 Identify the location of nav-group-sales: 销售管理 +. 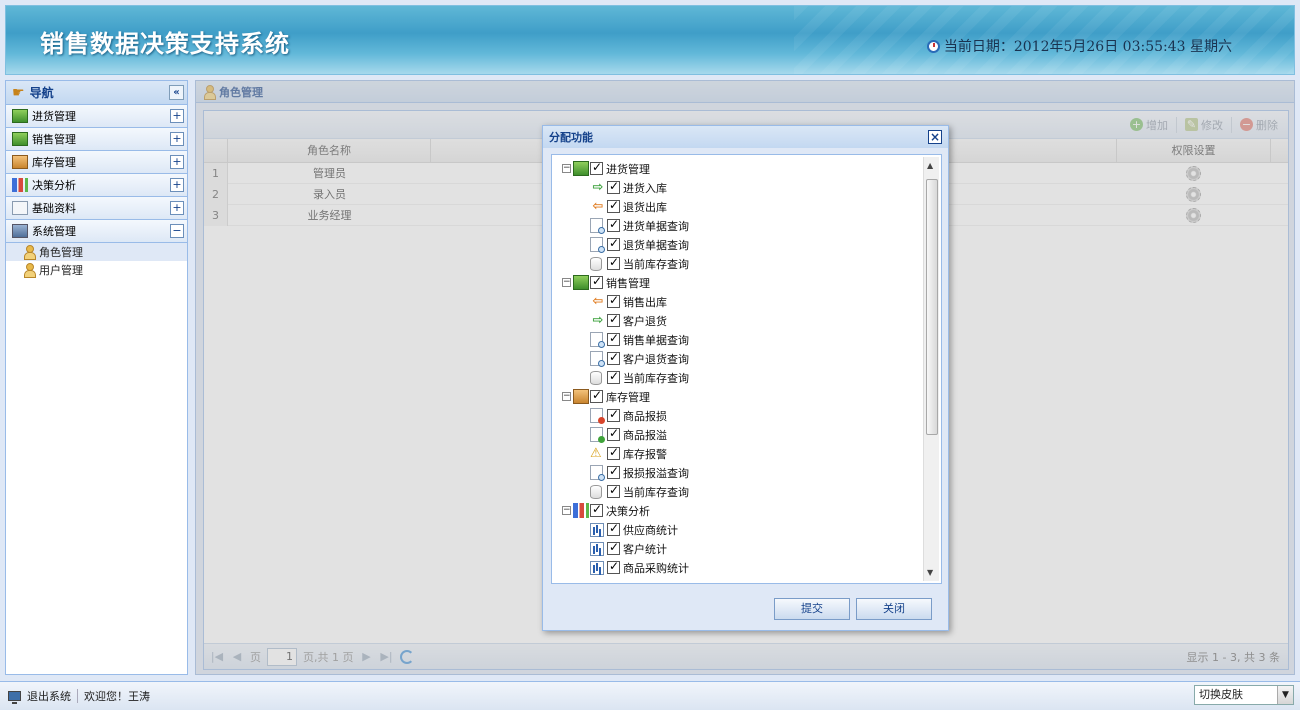
(96, 139).